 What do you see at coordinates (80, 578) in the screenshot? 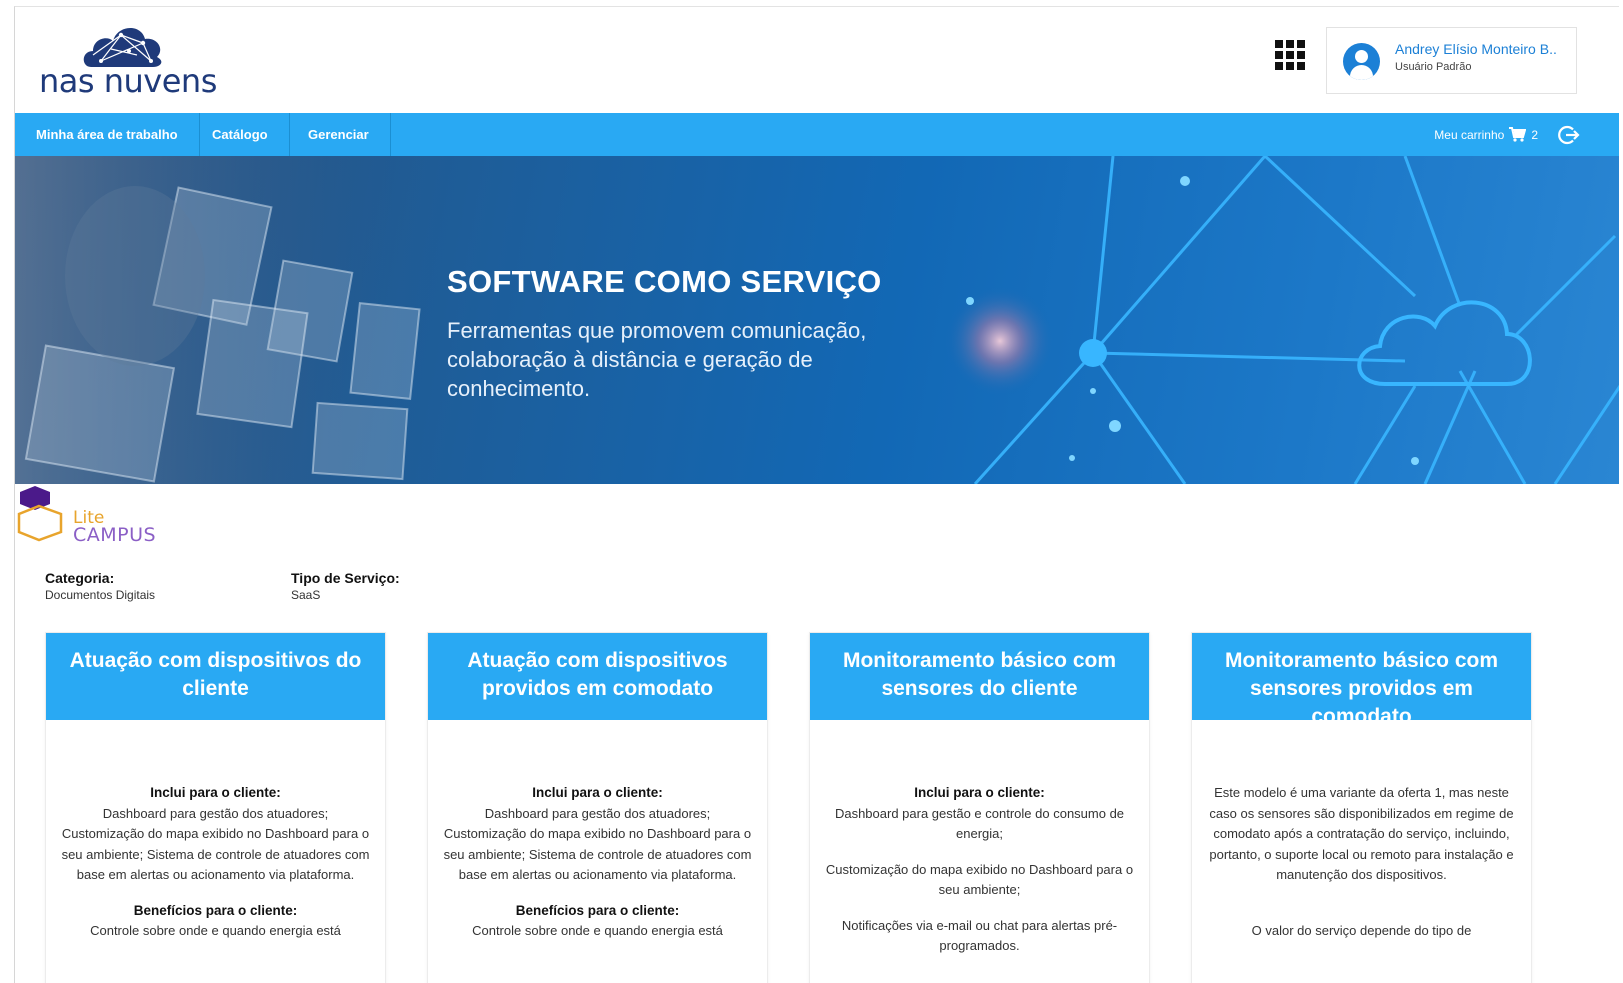
I see `category-label: Categoria:` at bounding box center [80, 578].